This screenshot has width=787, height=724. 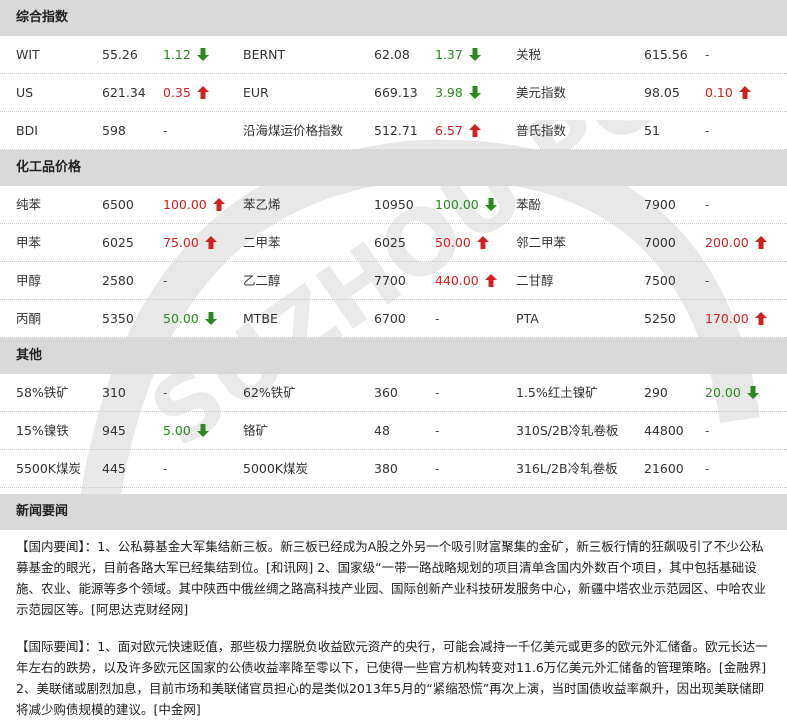 What do you see at coordinates (541, 242) in the screenshot?
I see `item-name: 邻二甲苯` at bounding box center [541, 242].